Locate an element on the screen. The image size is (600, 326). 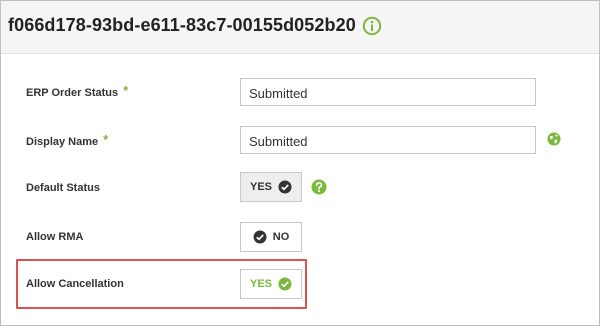
default-status-toggle: YES is located at coordinates (271, 187).